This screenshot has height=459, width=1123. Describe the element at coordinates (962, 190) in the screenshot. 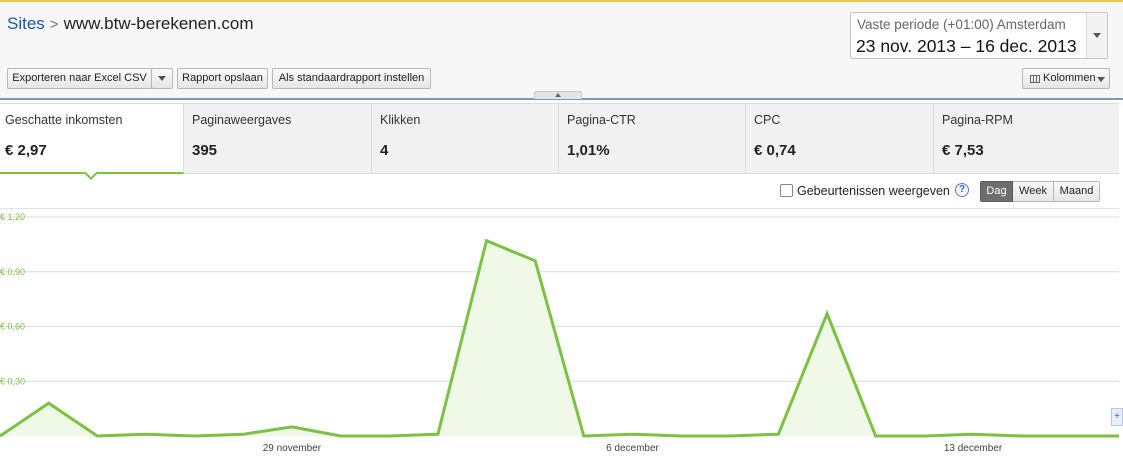

I see `help-icon: ?` at that location.